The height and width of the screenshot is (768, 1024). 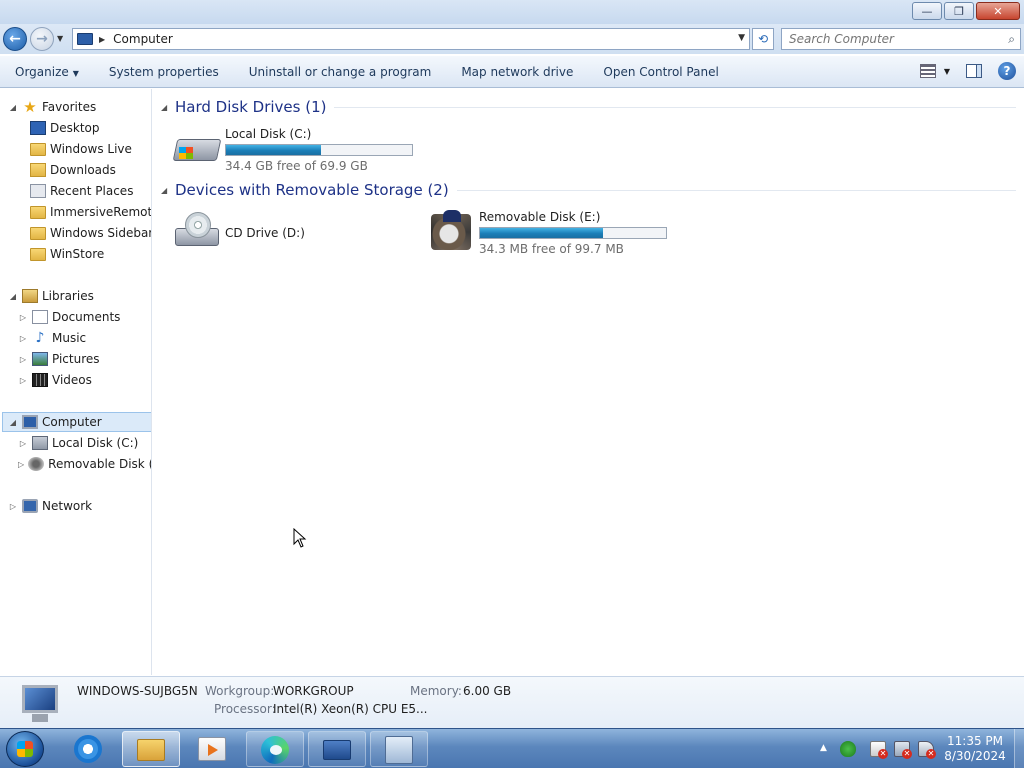 I want to click on show-desktop-button, so click(x=1019, y=748).